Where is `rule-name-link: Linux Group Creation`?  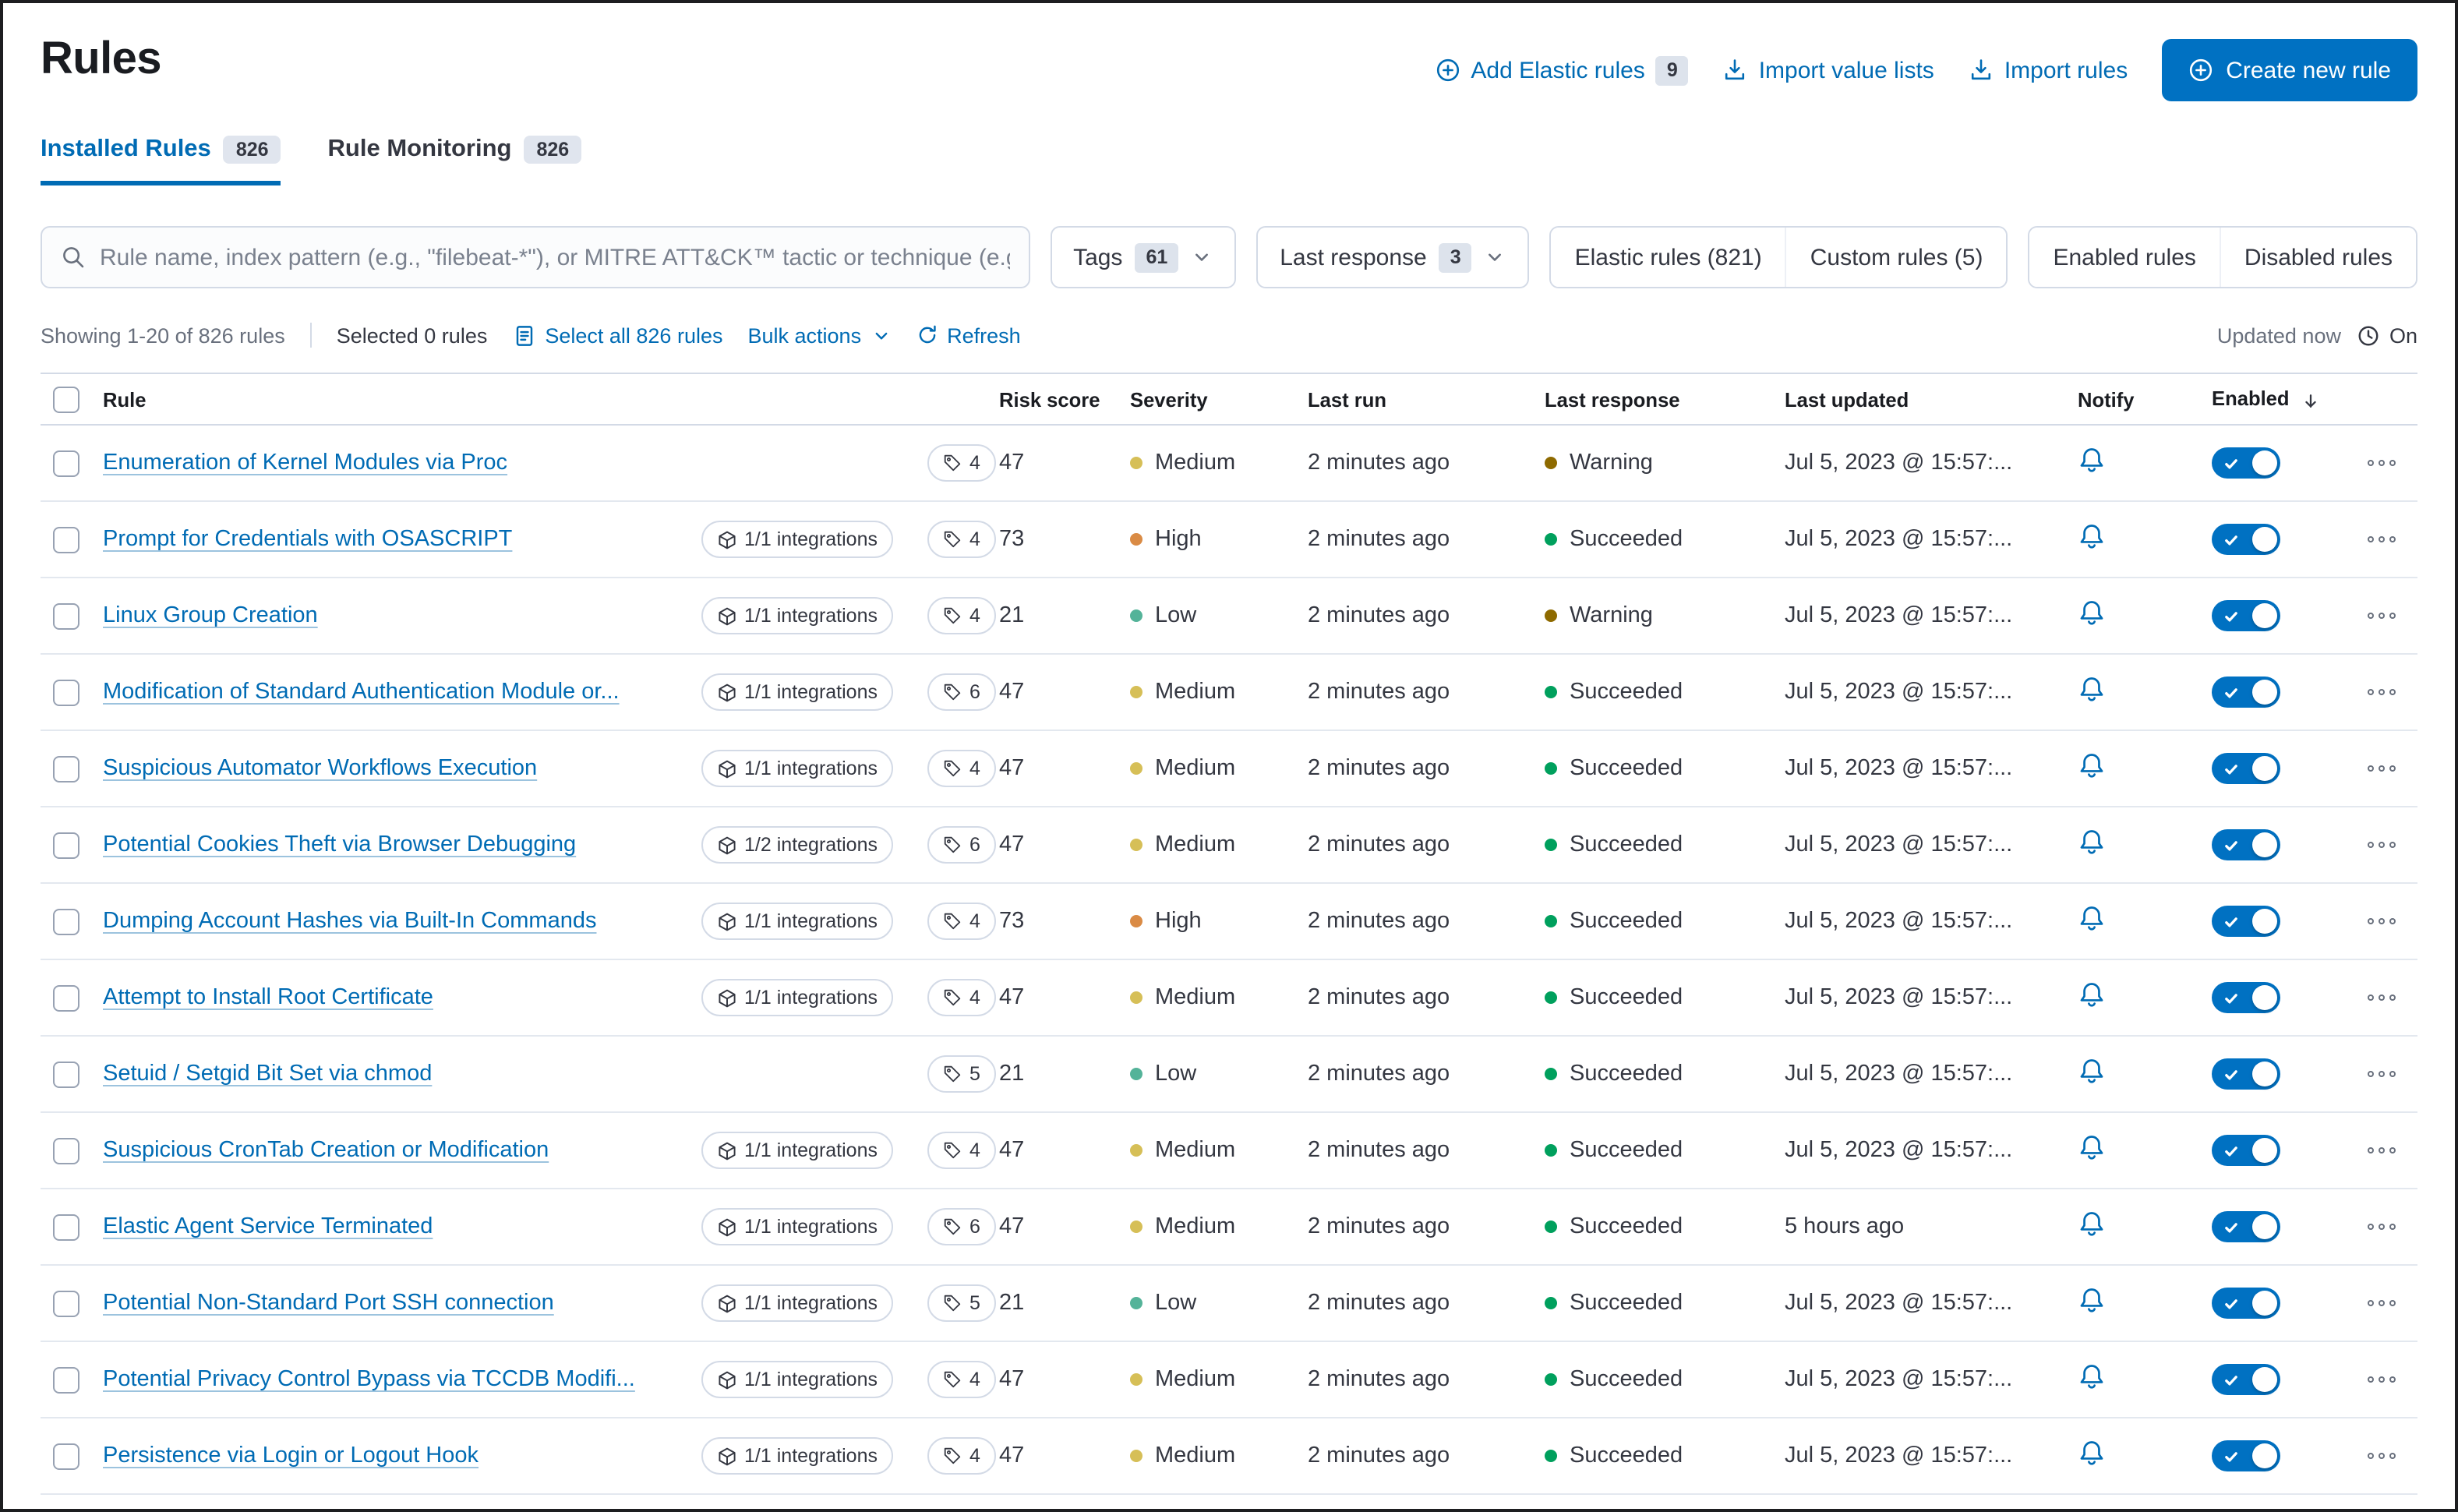
rule-name-link: Linux Group Creation is located at coordinates (393, 615).